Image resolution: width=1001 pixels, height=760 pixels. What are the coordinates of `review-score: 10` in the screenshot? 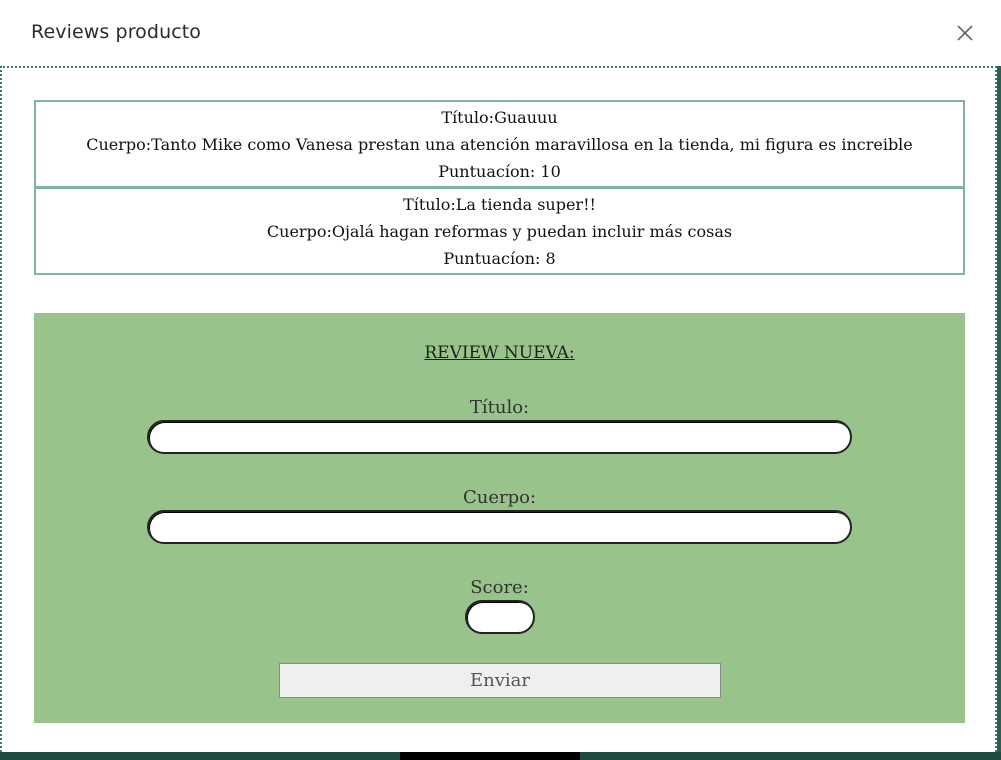 It's located at (550, 171).